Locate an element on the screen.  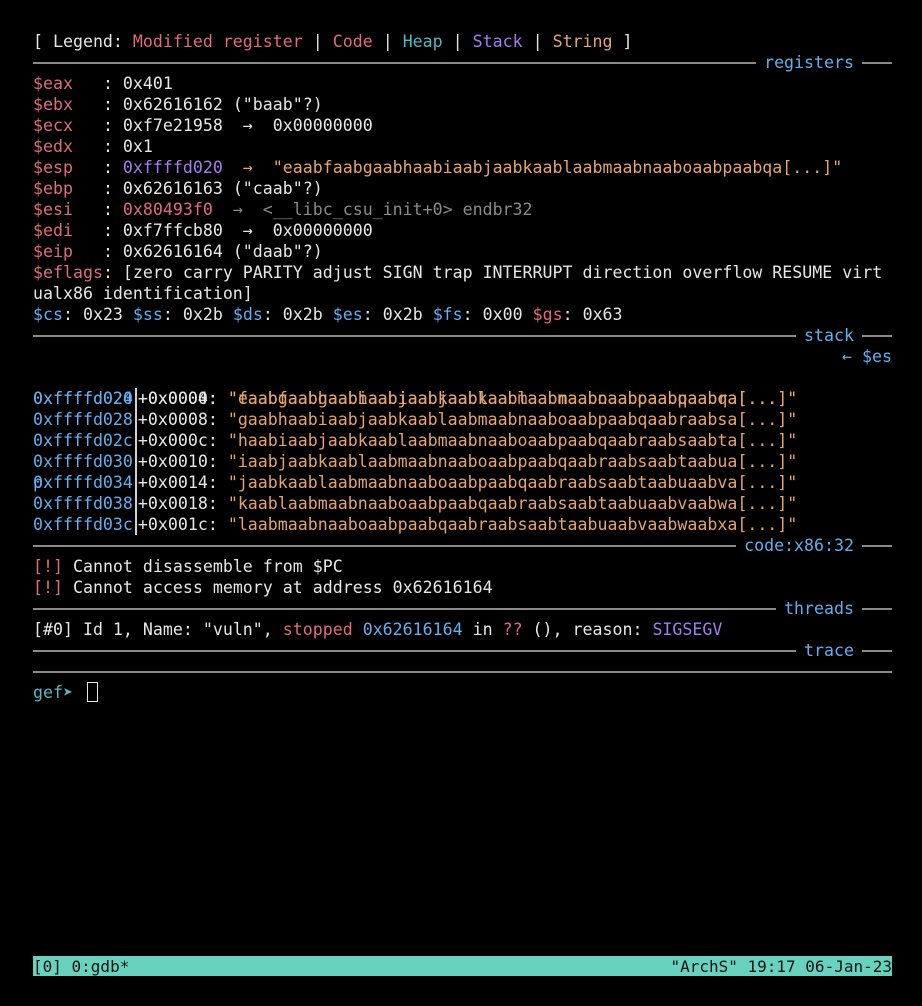
code-error-line: [!] Cannot disassemble from $PC is located at coordinates (462, 566).